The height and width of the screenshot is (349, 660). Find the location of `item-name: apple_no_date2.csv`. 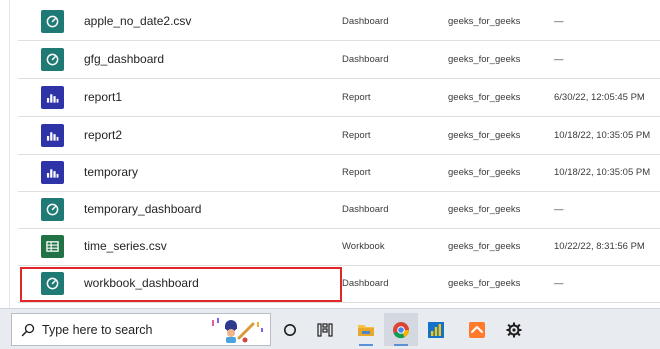

item-name: apple_no_date2.csv is located at coordinates (137, 21).